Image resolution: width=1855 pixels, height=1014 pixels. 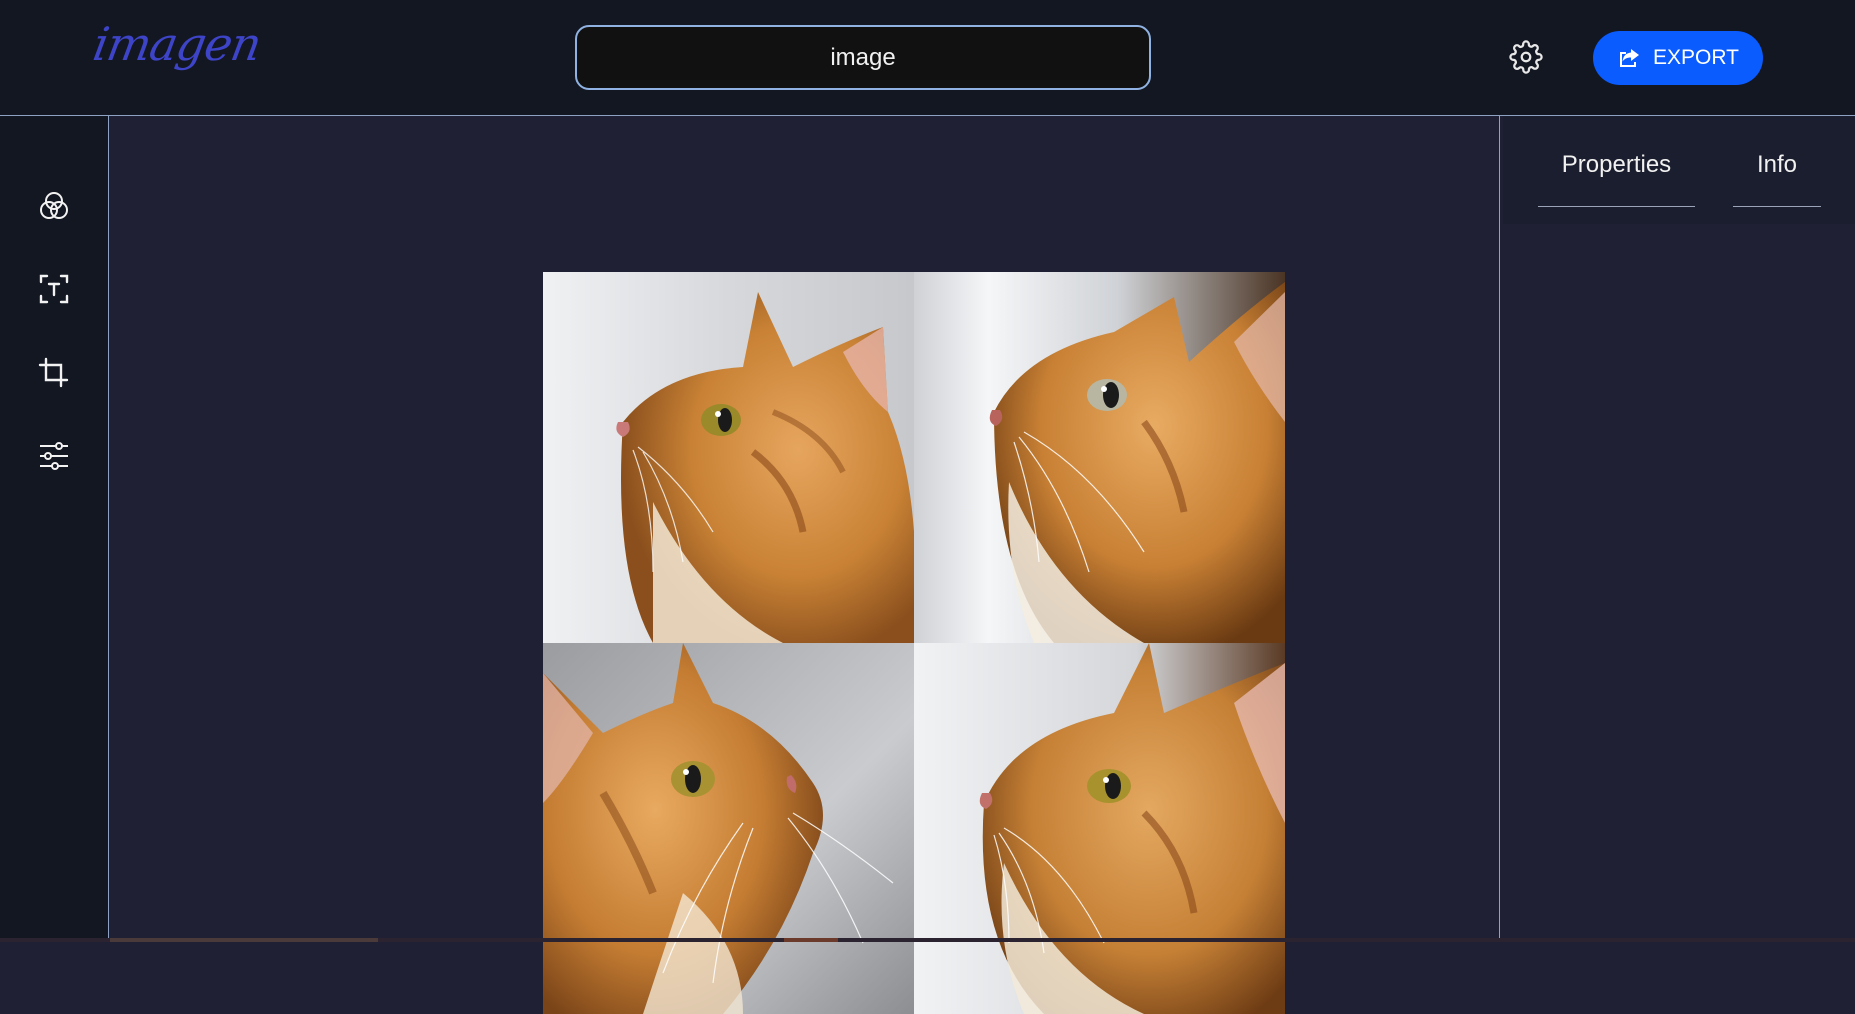 I want to click on tab-info: Info, so click(x=1777, y=179).